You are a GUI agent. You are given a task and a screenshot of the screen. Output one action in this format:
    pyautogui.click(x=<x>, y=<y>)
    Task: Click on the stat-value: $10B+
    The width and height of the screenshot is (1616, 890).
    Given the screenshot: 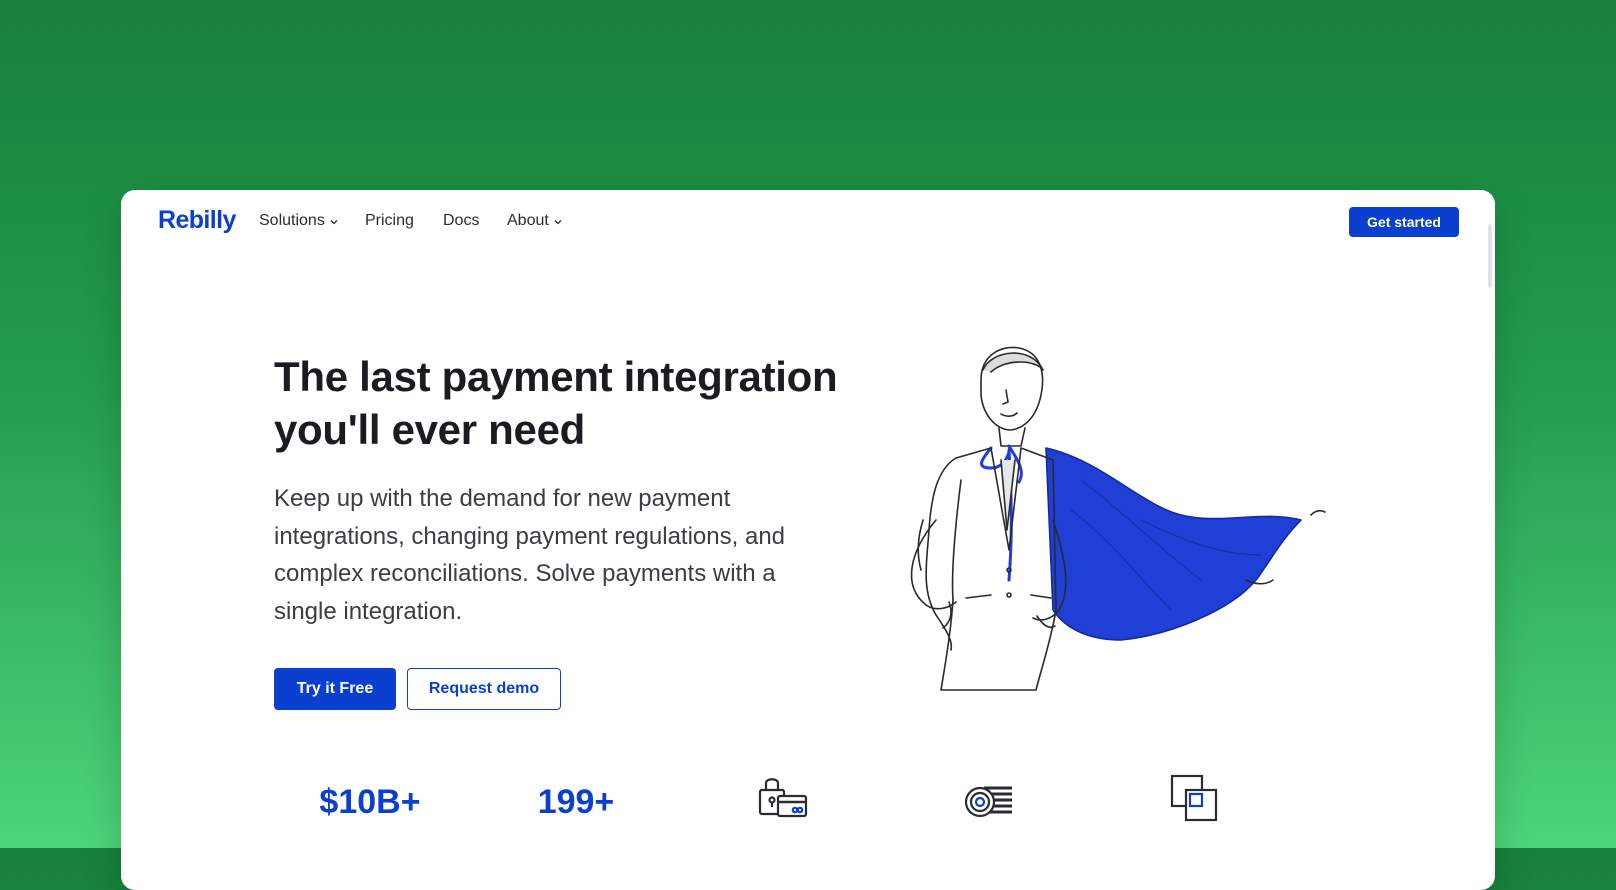 What is the action you would take?
    pyautogui.click(x=370, y=802)
    